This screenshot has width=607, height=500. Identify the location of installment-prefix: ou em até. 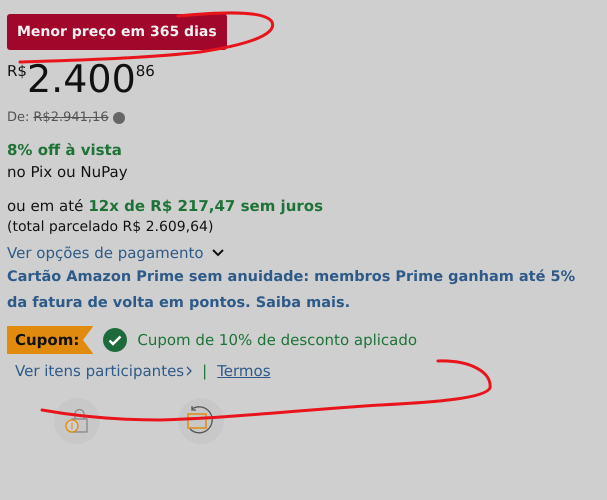
(45, 206).